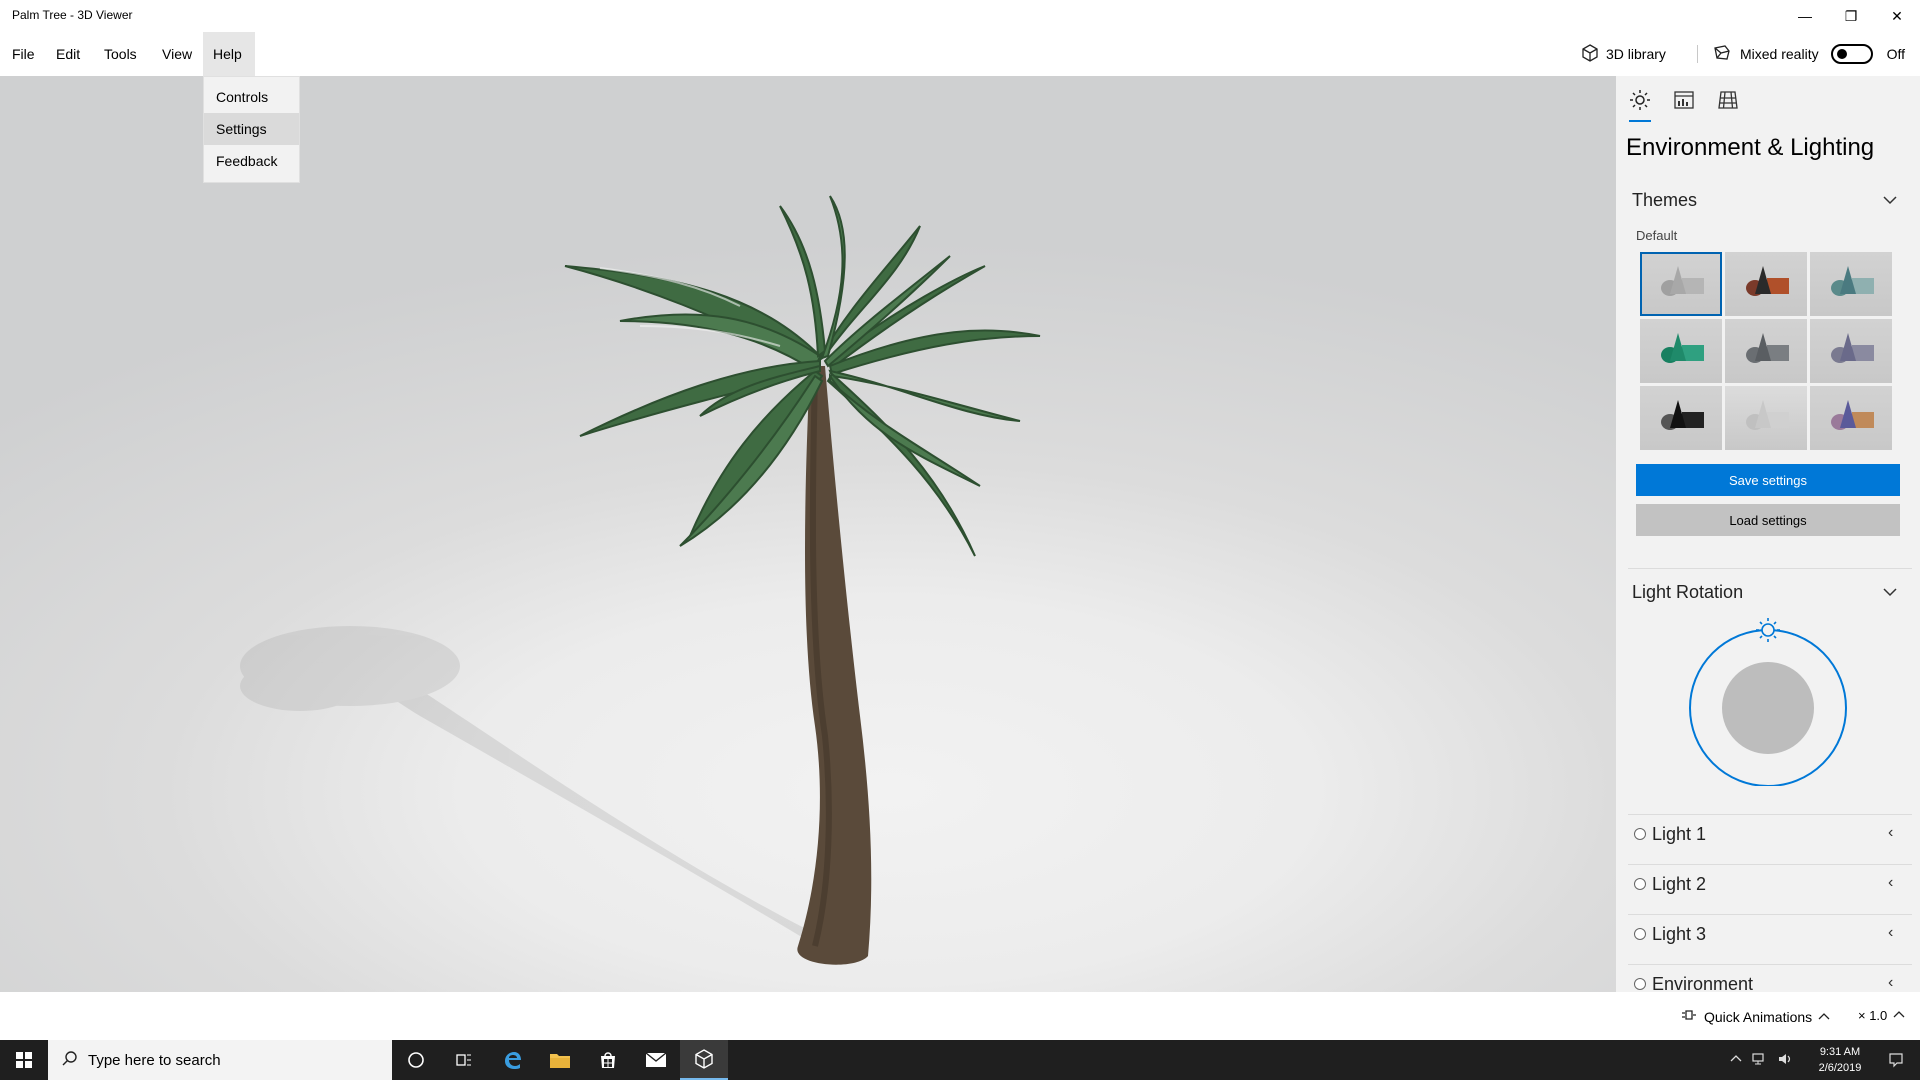 The height and width of the screenshot is (1080, 1920). I want to click on light-2-label: Light 2, so click(1679, 884).